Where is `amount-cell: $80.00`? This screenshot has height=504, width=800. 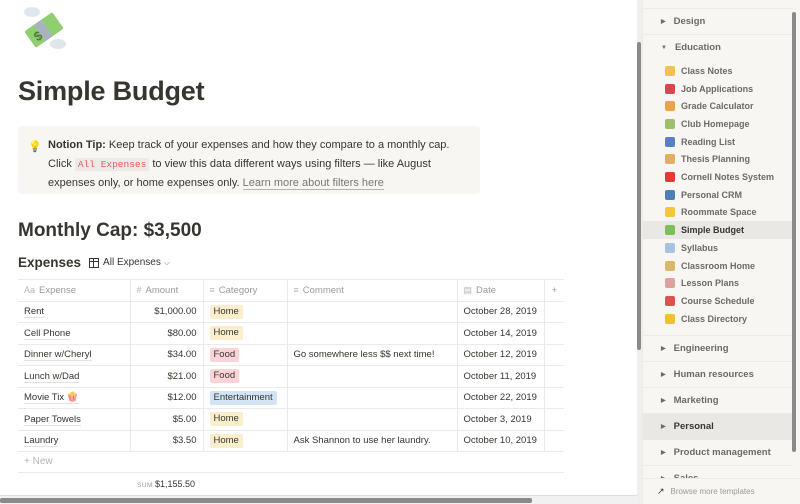
amount-cell: $80.00 is located at coordinates (167, 333).